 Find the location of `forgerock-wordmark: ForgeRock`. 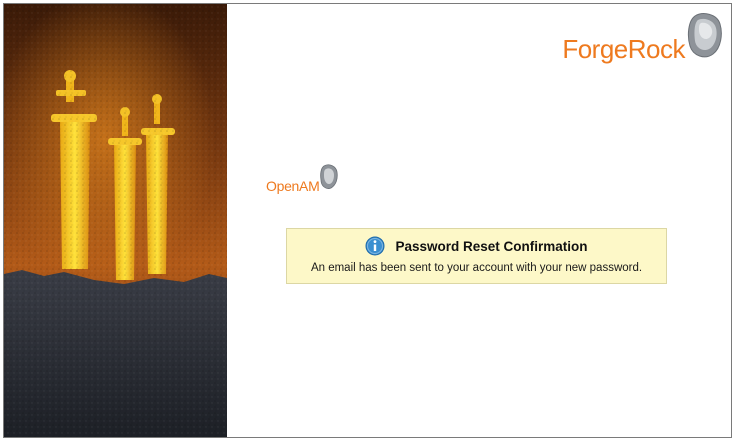

forgerock-wordmark: ForgeRock is located at coordinates (623, 49).